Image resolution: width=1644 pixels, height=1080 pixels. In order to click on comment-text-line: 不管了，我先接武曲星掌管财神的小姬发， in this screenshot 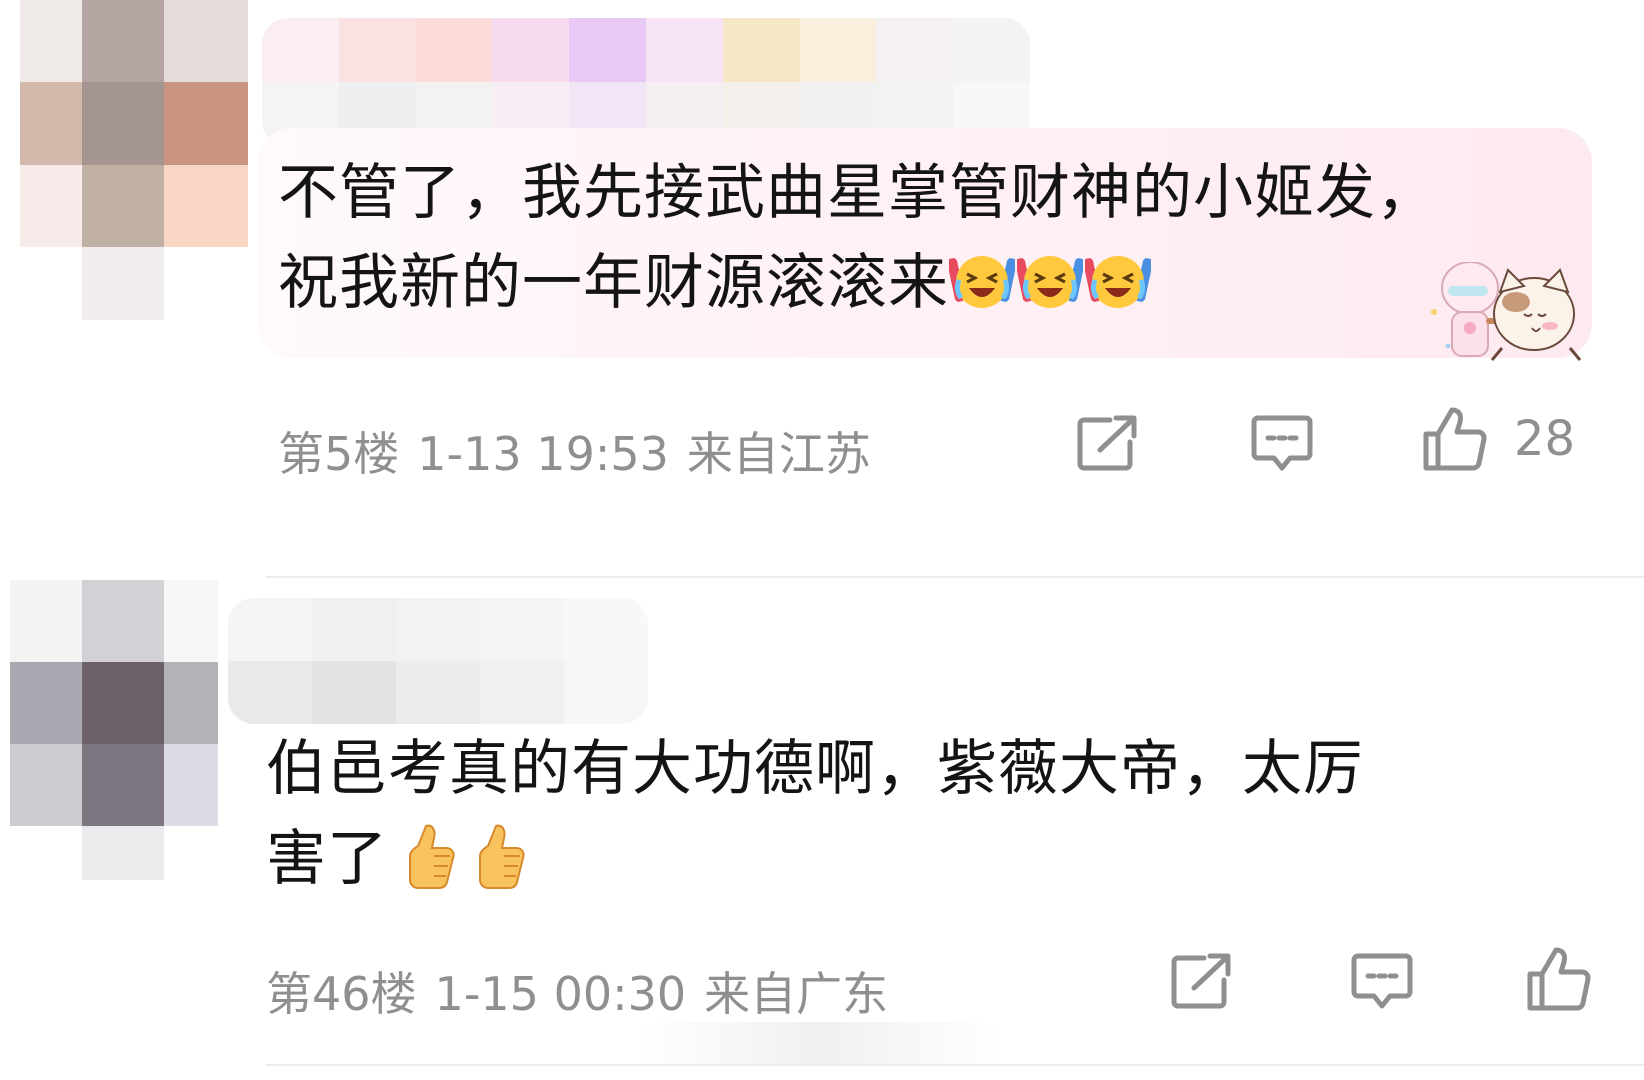, I will do `click(857, 193)`.